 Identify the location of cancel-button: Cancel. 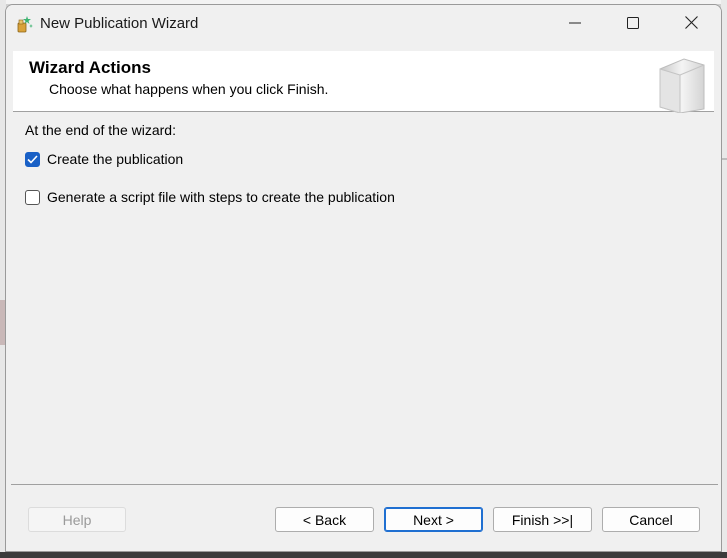
(651, 519).